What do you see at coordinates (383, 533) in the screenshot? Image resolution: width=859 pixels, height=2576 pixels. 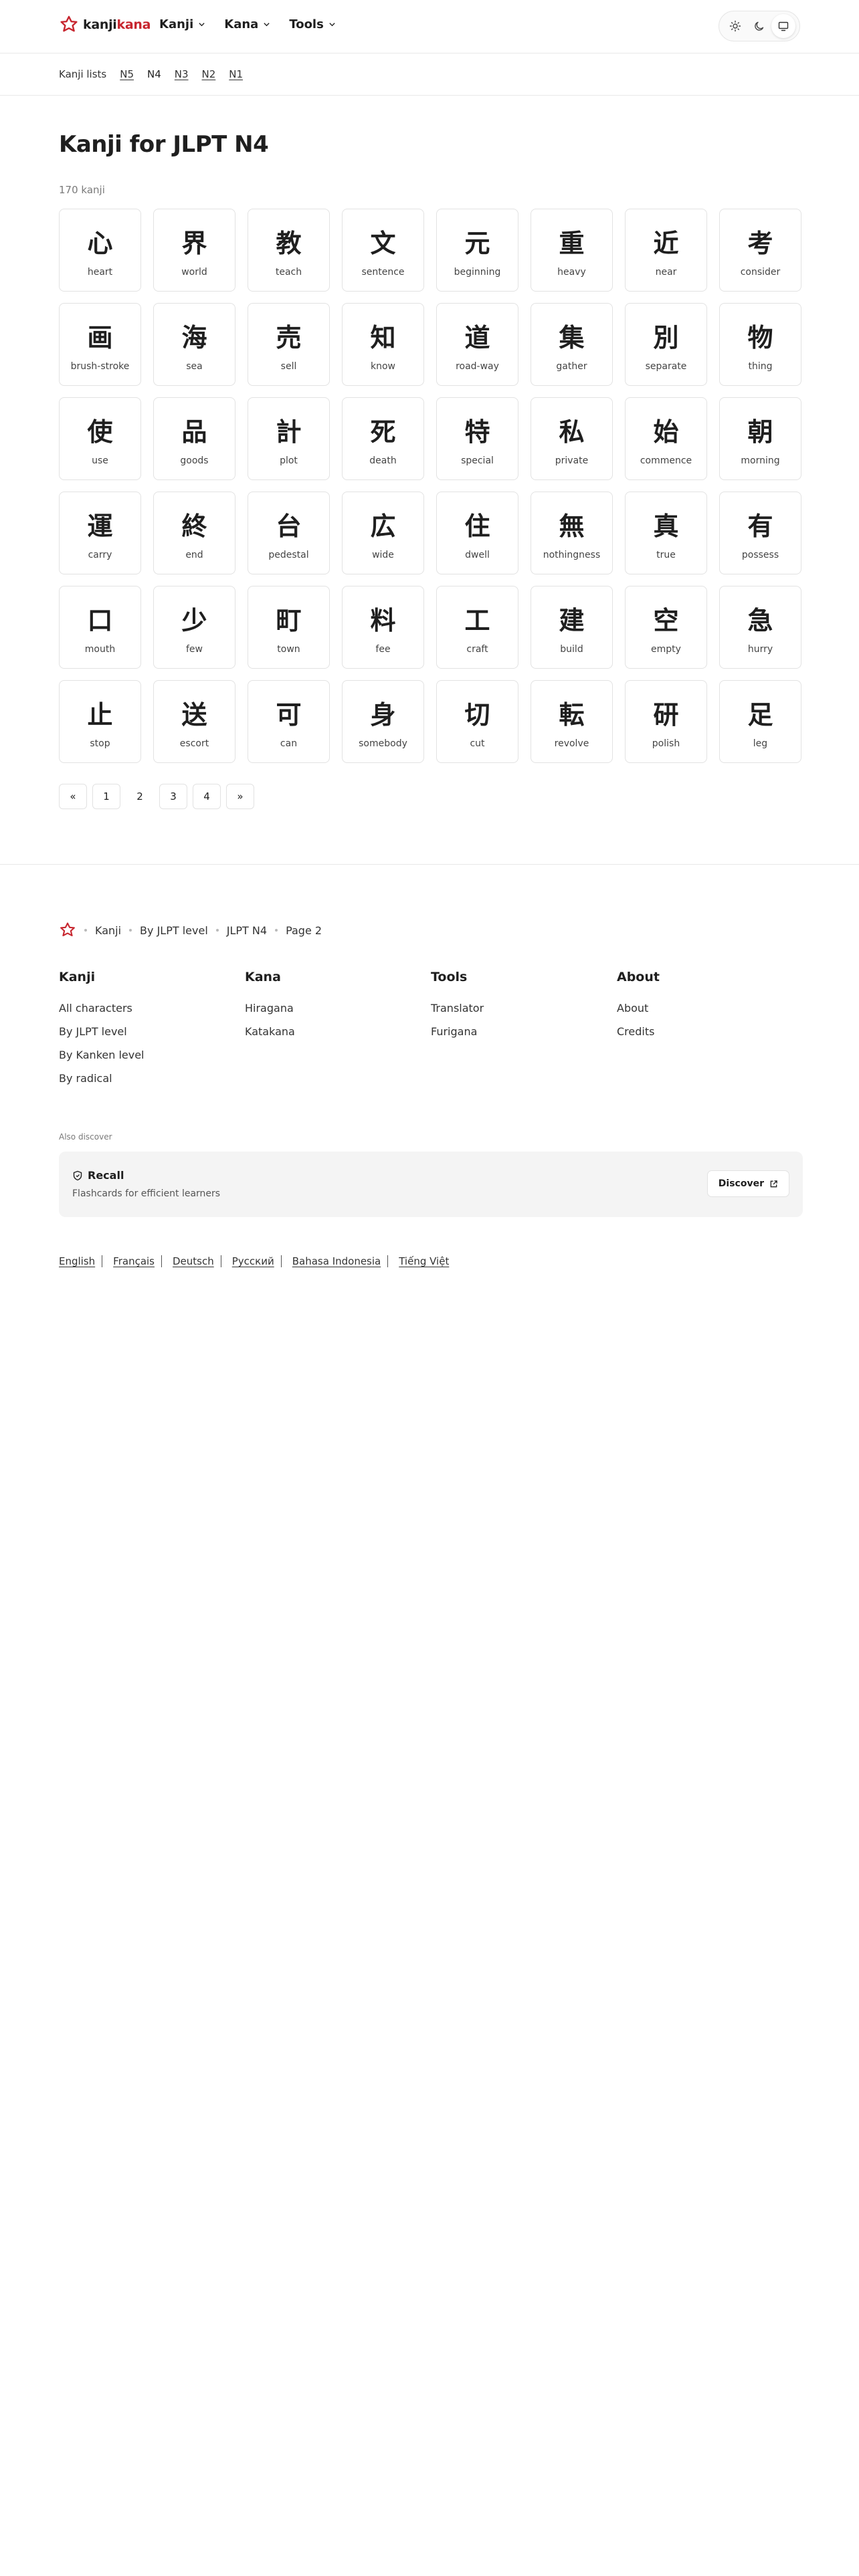 I see `kanji-card-wide: 広 wide` at bounding box center [383, 533].